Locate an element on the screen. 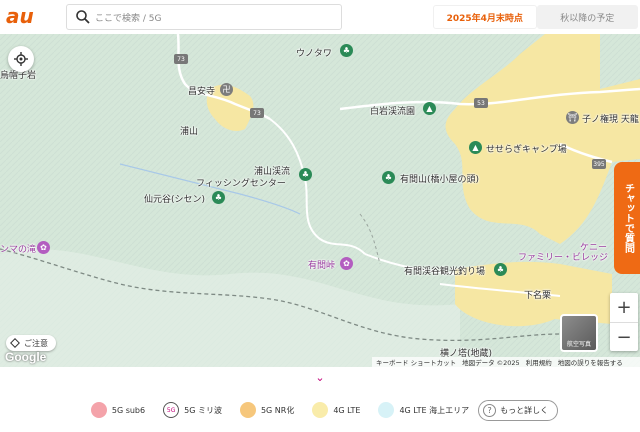 This screenshot has width=640, height=432. map-data-text: 地図データ ©2025 is located at coordinates (491, 363).